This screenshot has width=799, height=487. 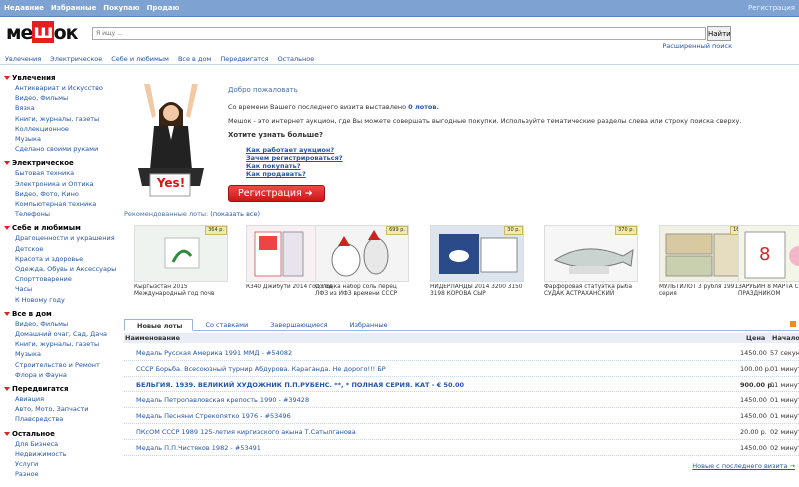 What do you see at coordinates (60, 259) in the screenshot?
I see `sidebar-item: Красота и здоровье` at bounding box center [60, 259].